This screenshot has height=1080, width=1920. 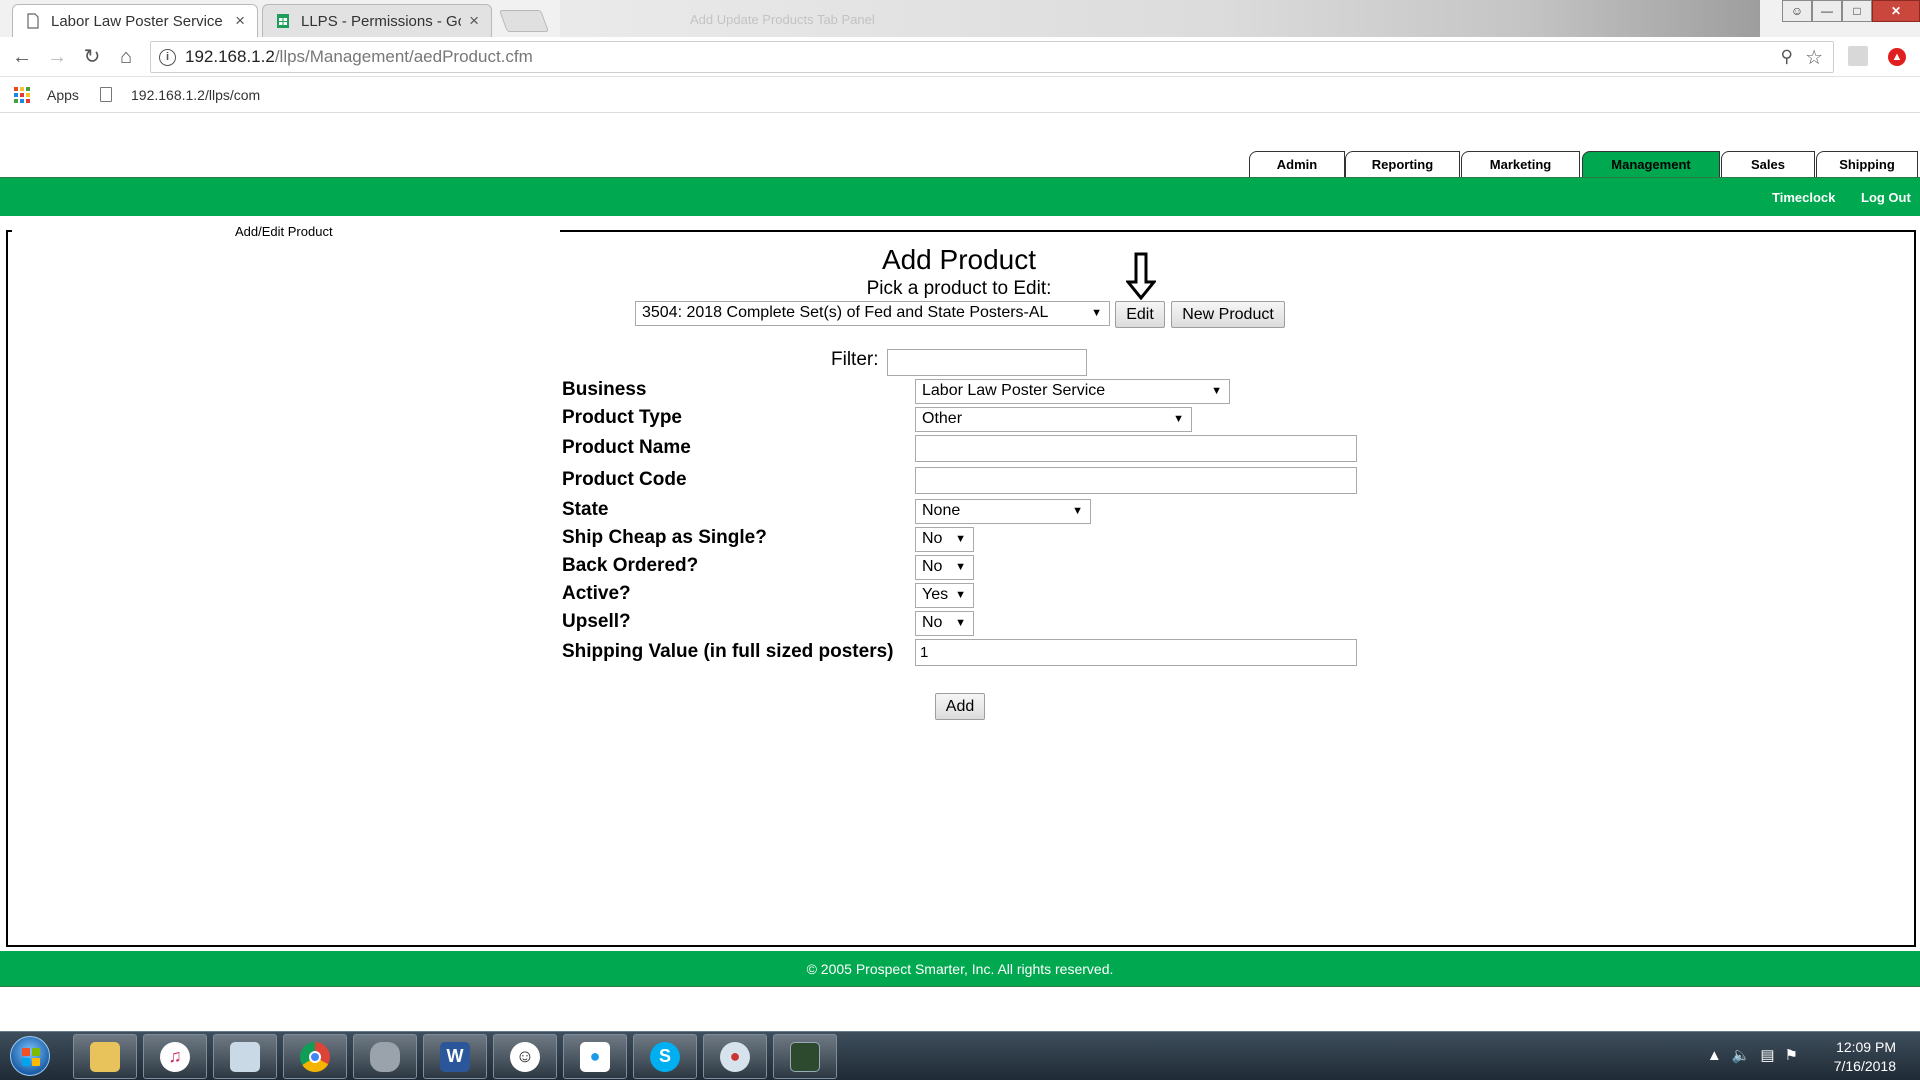 What do you see at coordinates (1014, 390) in the screenshot?
I see `business-select-value: Labor Law Poster Service` at bounding box center [1014, 390].